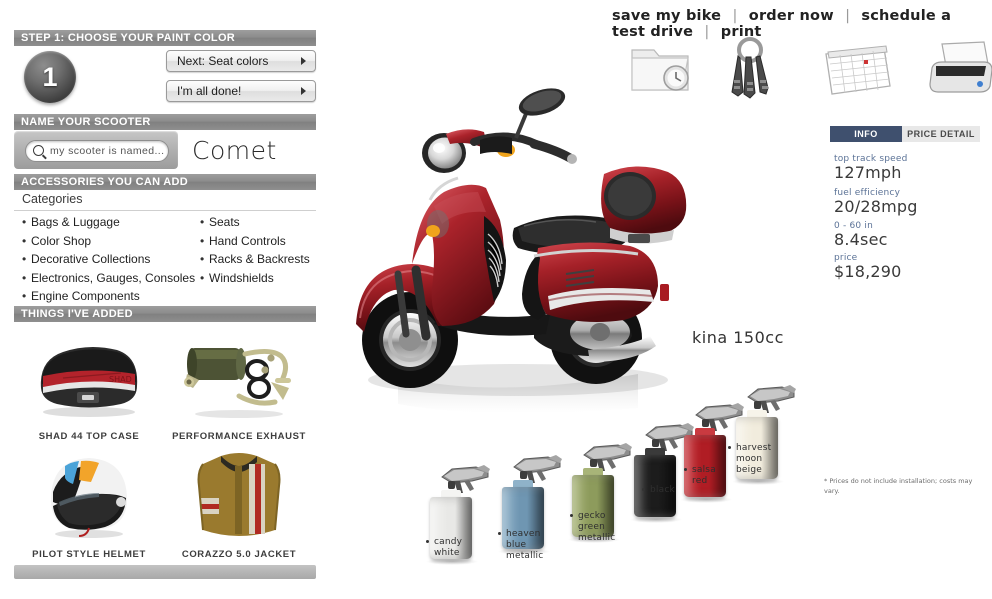 This screenshot has width=992, height=599. I want to click on step-header: STEP 1: CHOOSE YOUR PAINT COLOR, so click(165, 38).